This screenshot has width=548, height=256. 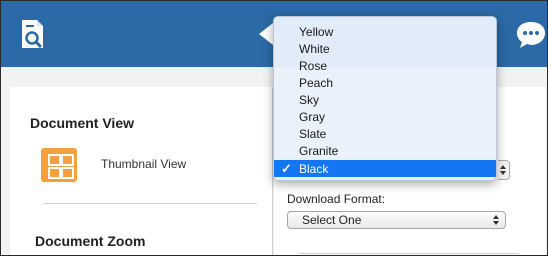 What do you see at coordinates (90, 241) in the screenshot?
I see `document-zoom-title: Document Zoom` at bounding box center [90, 241].